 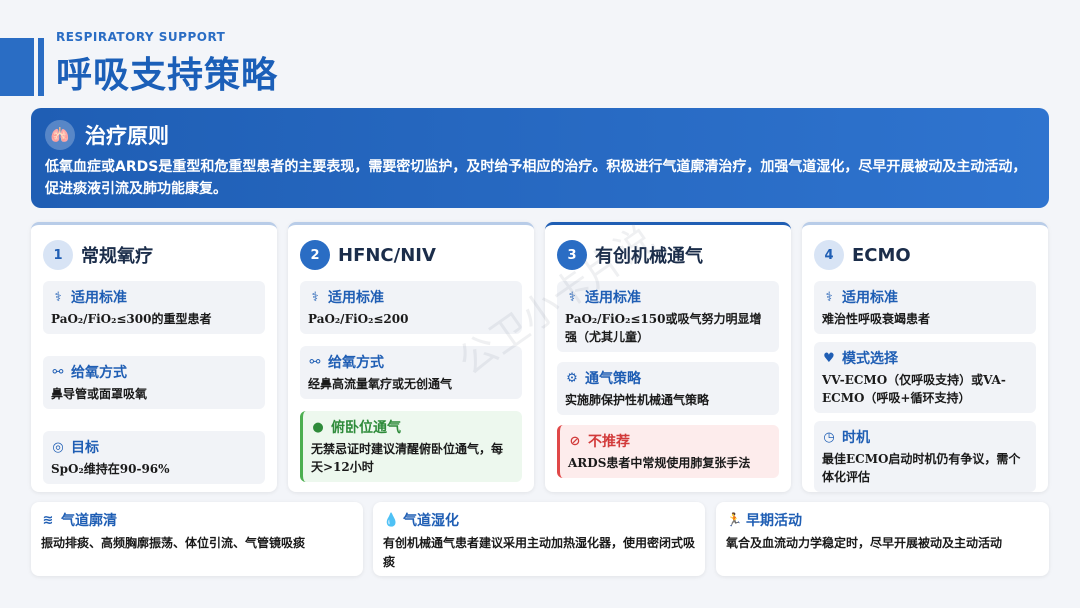 What do you see at coordinates (89, 521) in the screenshot?
I see `box-label: 气道廓清` at bounding box center [89, 521].